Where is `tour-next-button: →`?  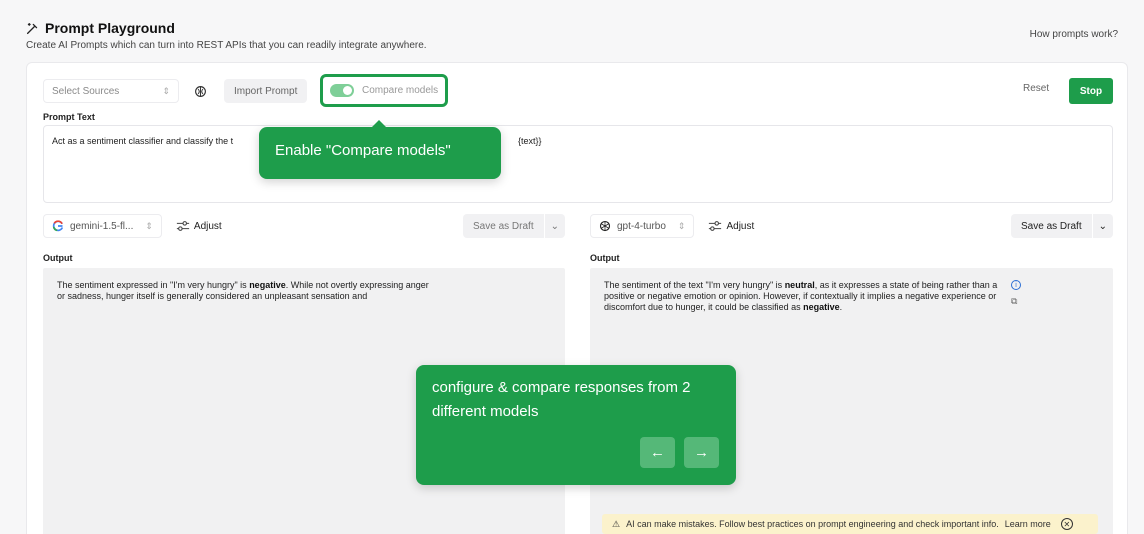
tour-next-button: → is located at coordinates (701, 452).